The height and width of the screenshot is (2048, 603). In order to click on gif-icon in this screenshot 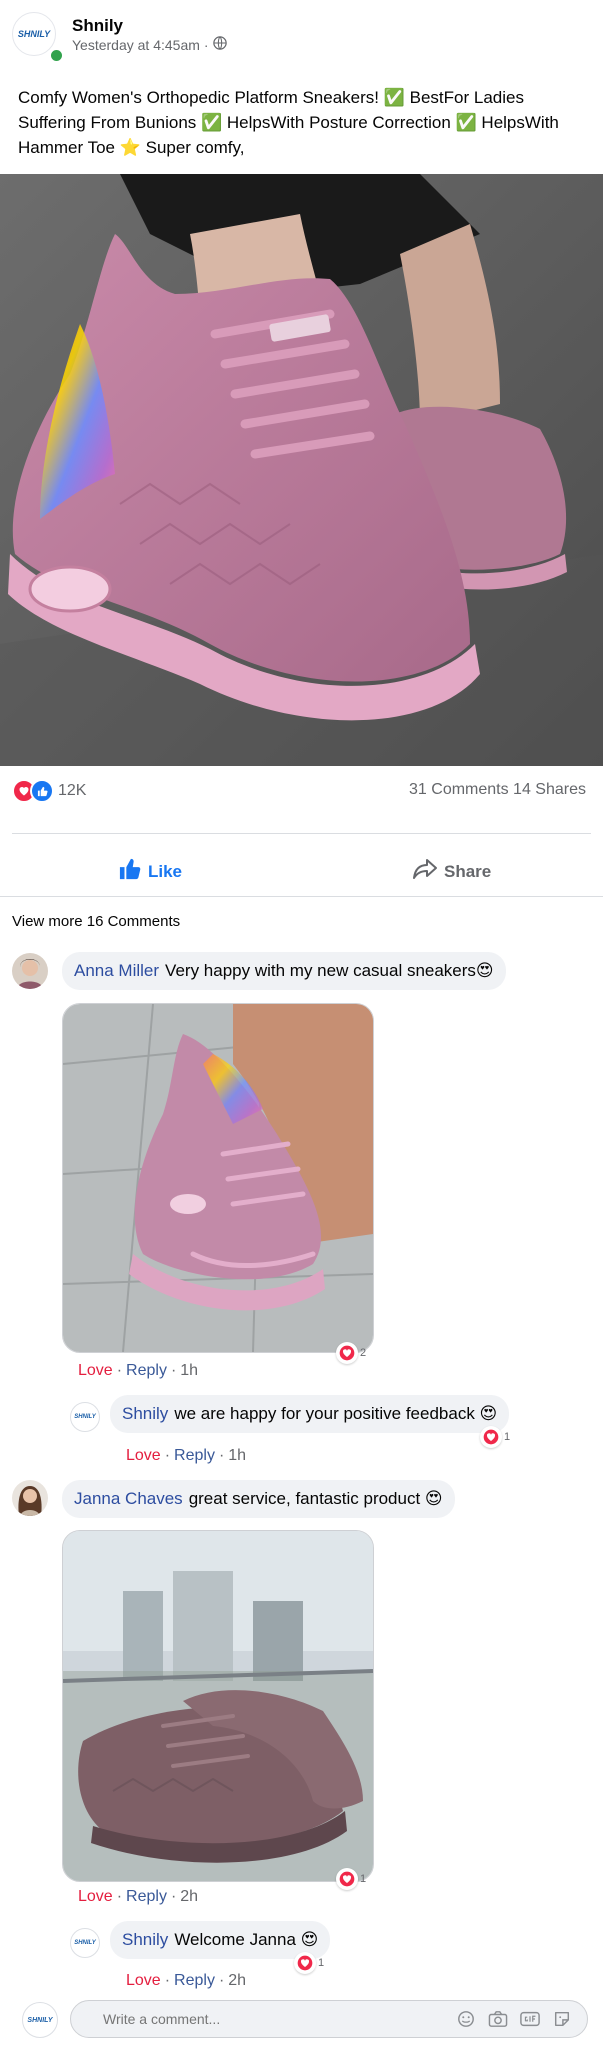, I will do `click(530, 2019)`.